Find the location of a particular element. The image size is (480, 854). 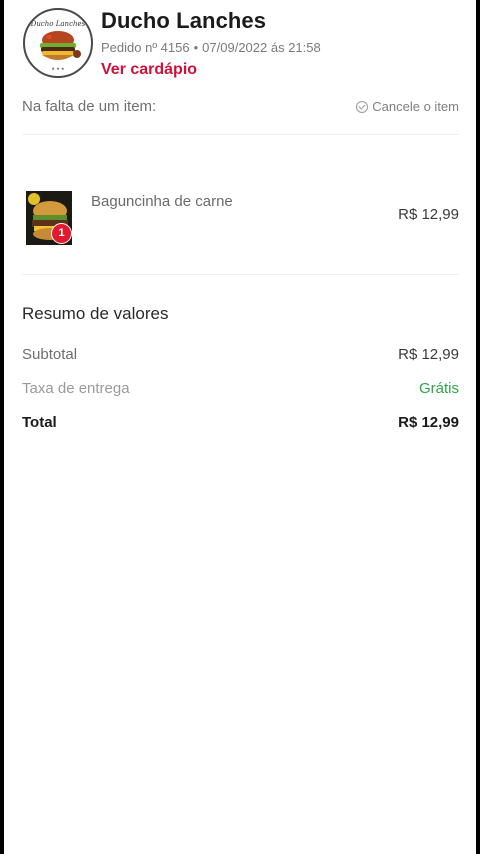

delivery-fee-value: Grátis is located at coordinates (438, 388).